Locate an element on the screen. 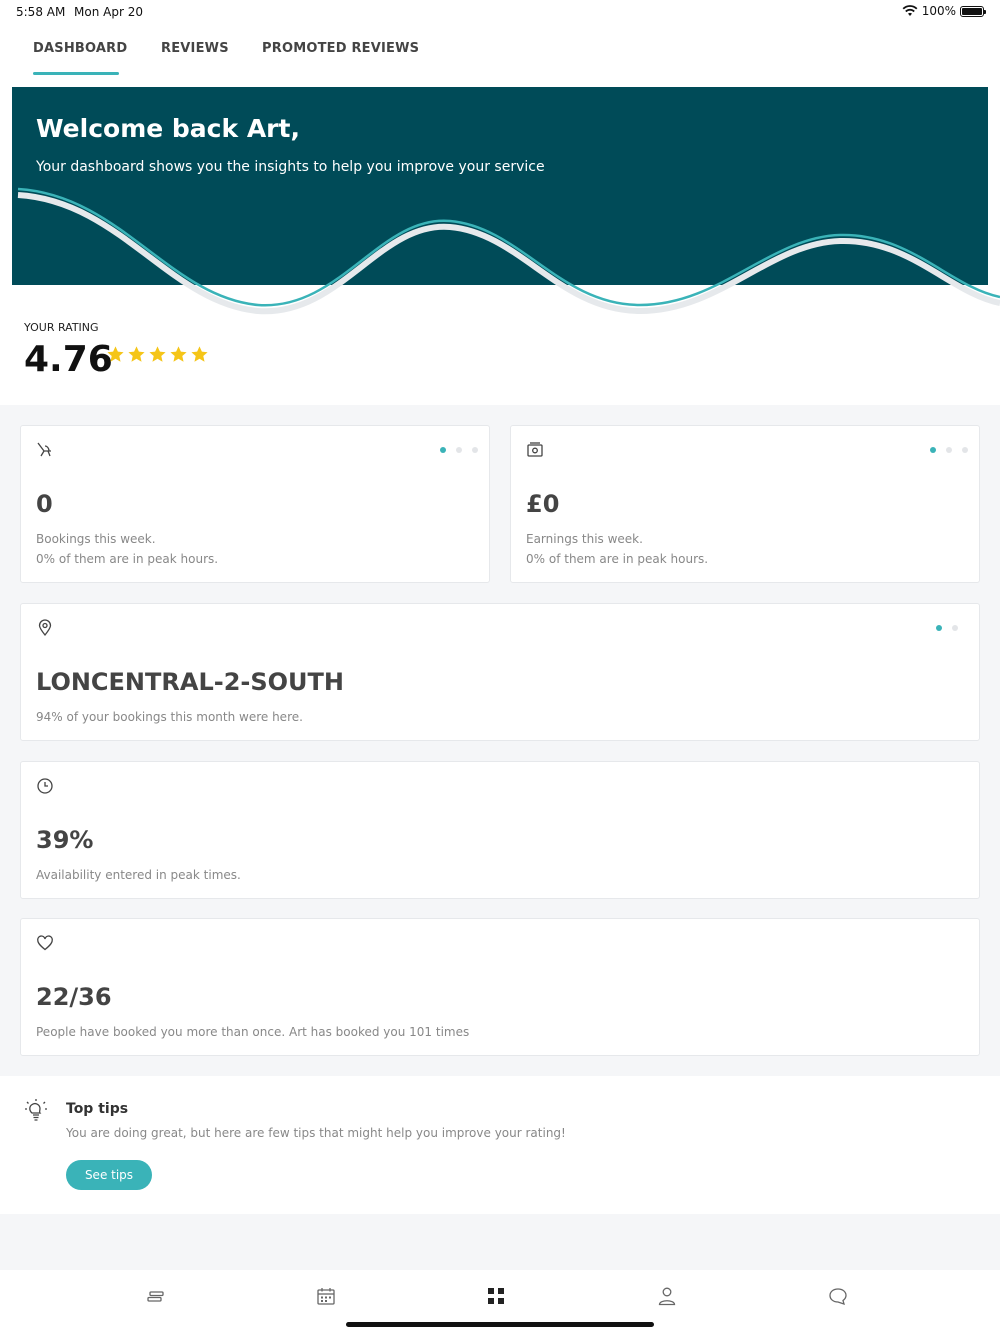  tab-reviews: REVIEWS is located at coordinates (195, 48).